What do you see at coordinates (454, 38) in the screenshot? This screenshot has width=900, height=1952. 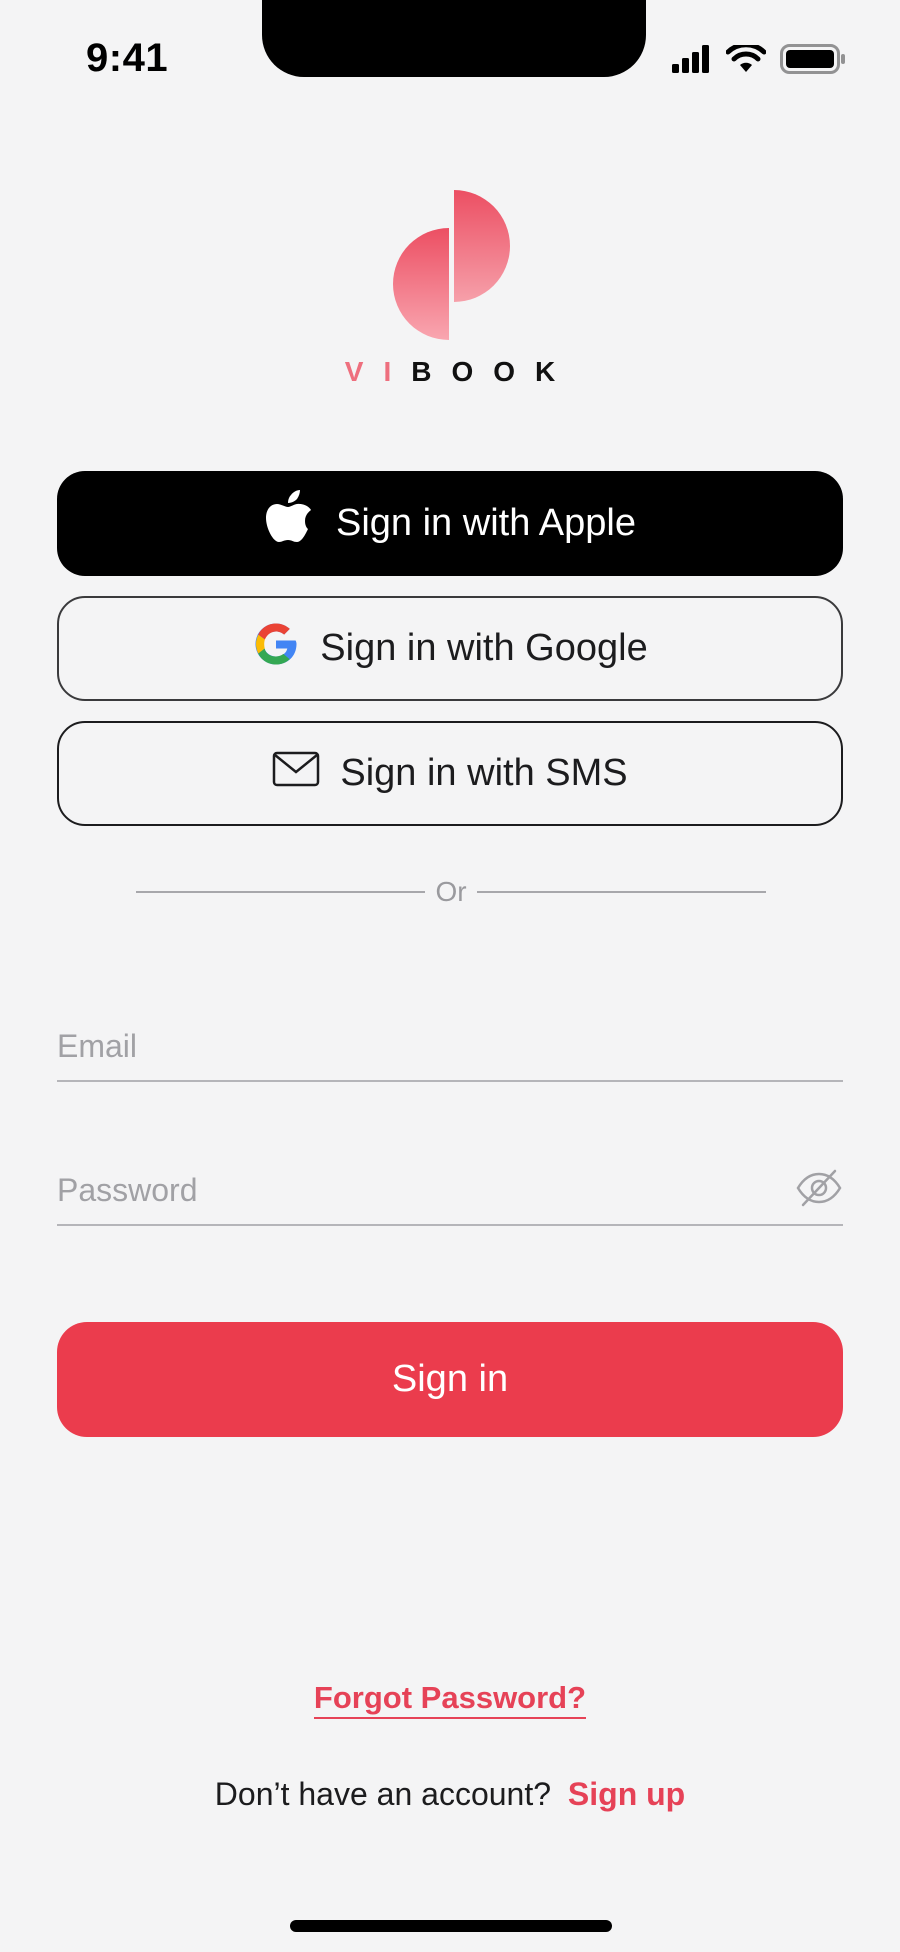 I see `device-notch` at bounding box center [454, 38].